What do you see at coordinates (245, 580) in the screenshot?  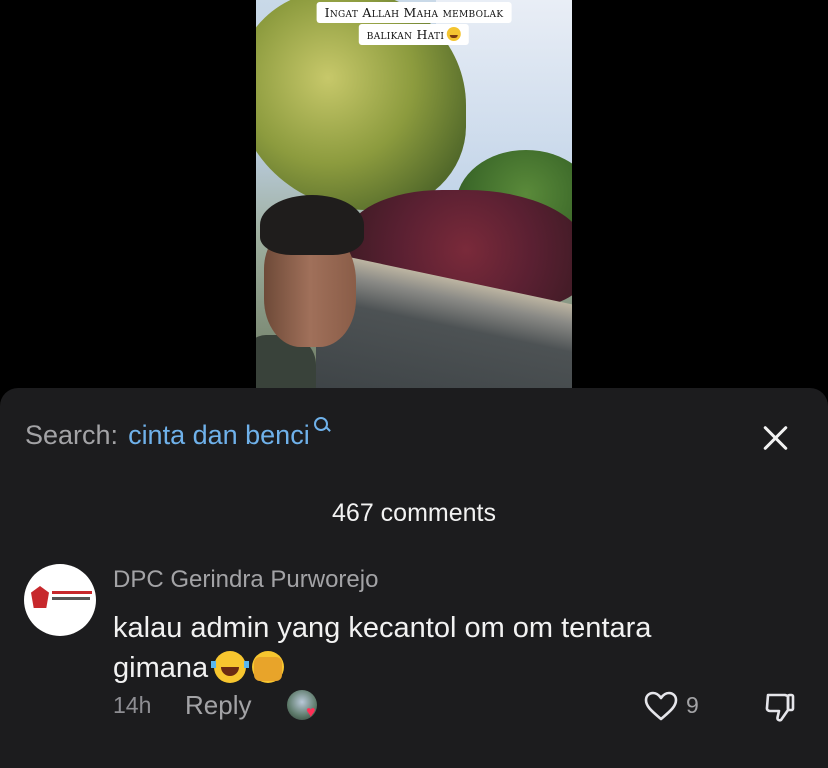 I see `comment-author: DPC Gerindra Purworejo` at bounding box center [245, 580].